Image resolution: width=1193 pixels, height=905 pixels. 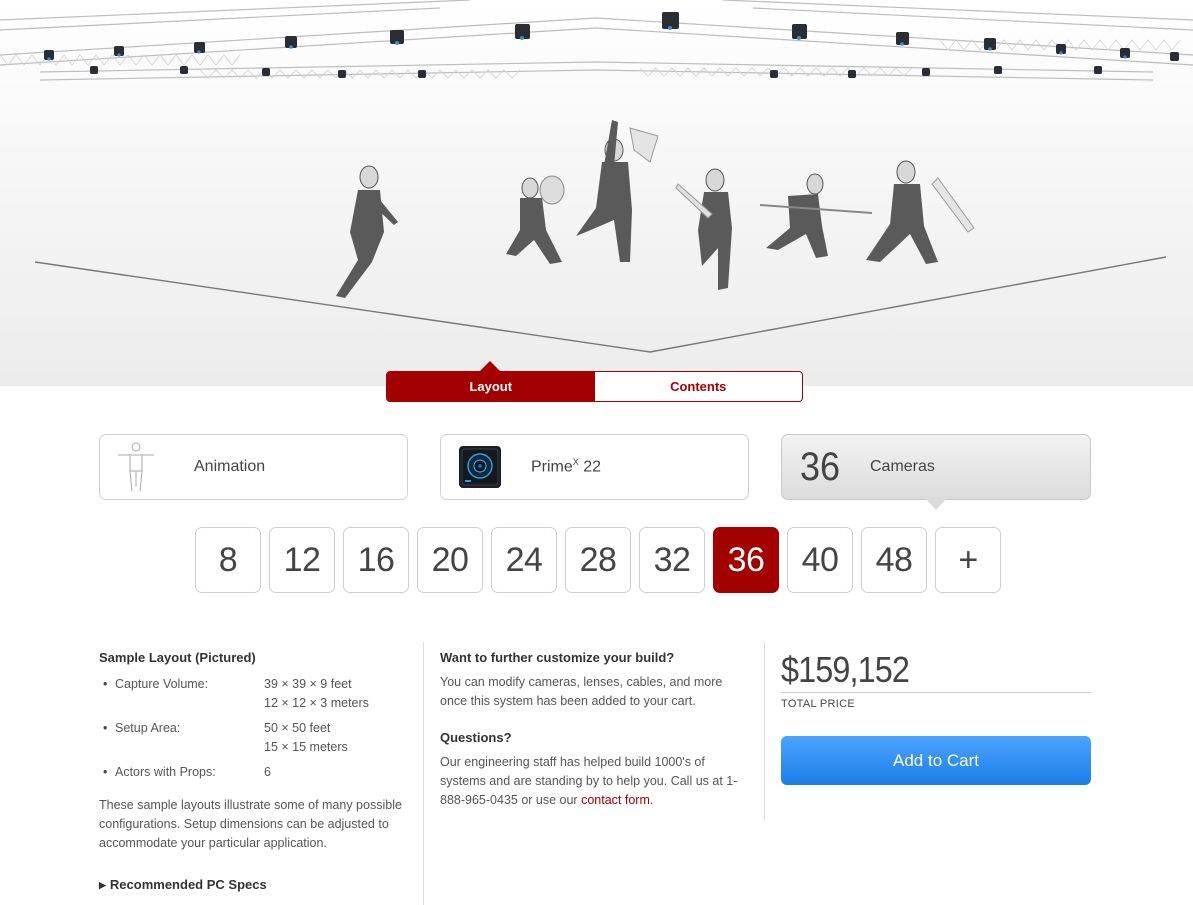 What do you see at coordinates (490, 366) in the screenshot?
I see `toggle-pointer` at bounding box center [490, 366].